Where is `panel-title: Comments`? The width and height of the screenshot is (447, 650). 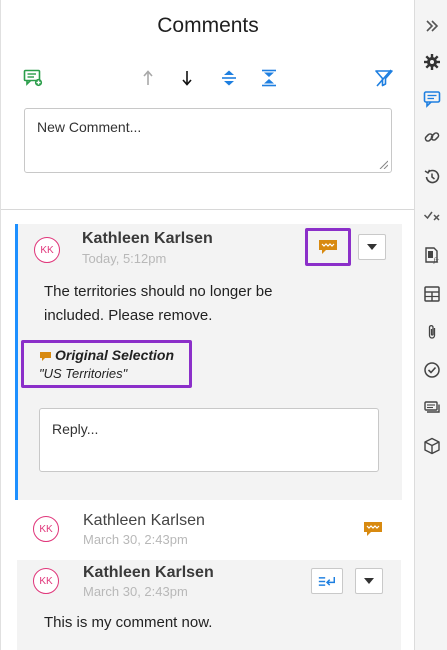 panel-title: Comments is located at coordinates (208, 25).